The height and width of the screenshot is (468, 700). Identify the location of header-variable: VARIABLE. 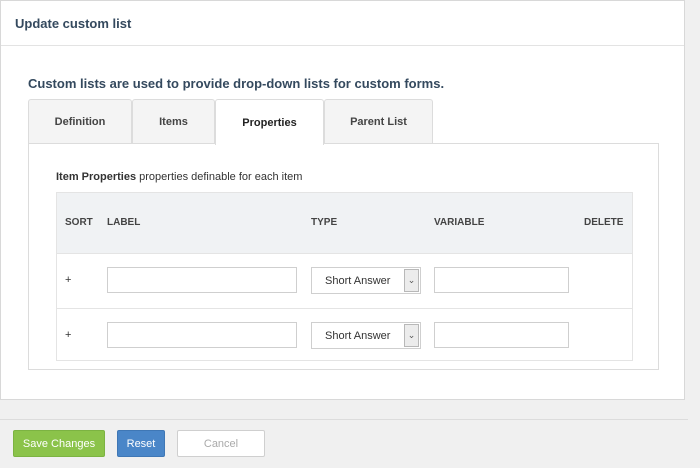
(459, 222).